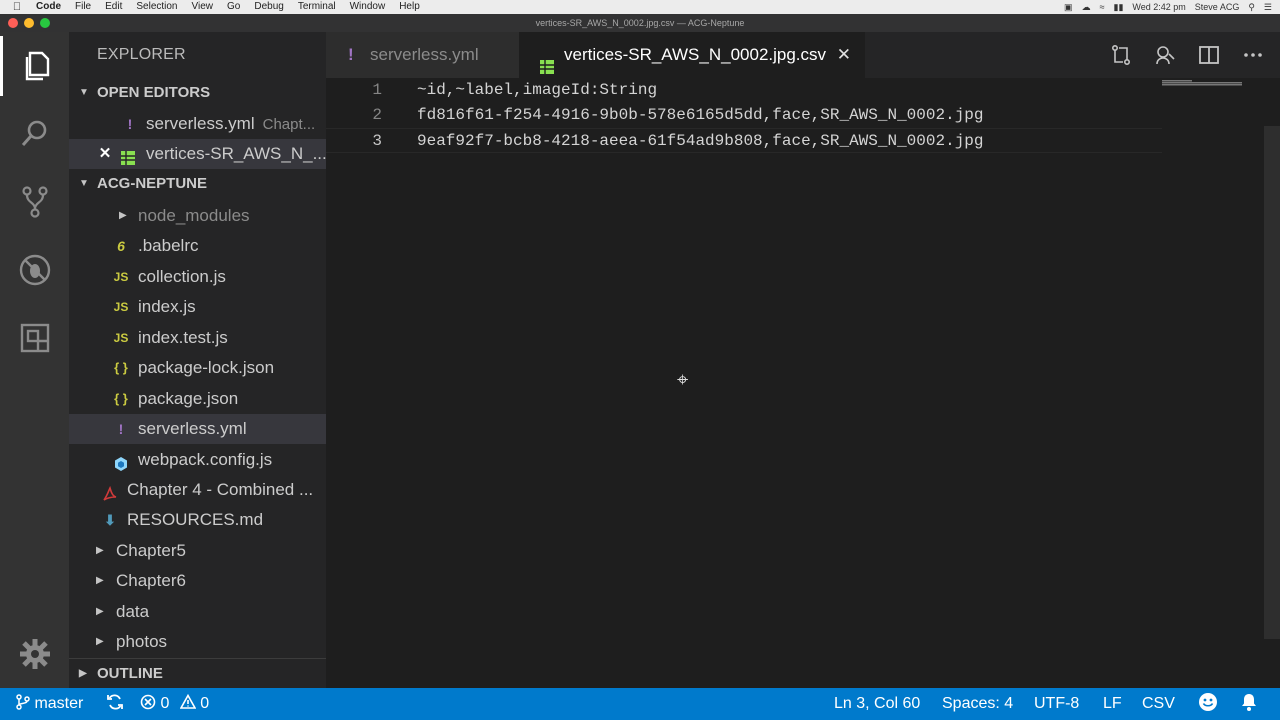  What do you see at coordinates (1086, 7) in the screenshot?
I see `cloud-icon: ☁` at bounding box center [1086, 7].